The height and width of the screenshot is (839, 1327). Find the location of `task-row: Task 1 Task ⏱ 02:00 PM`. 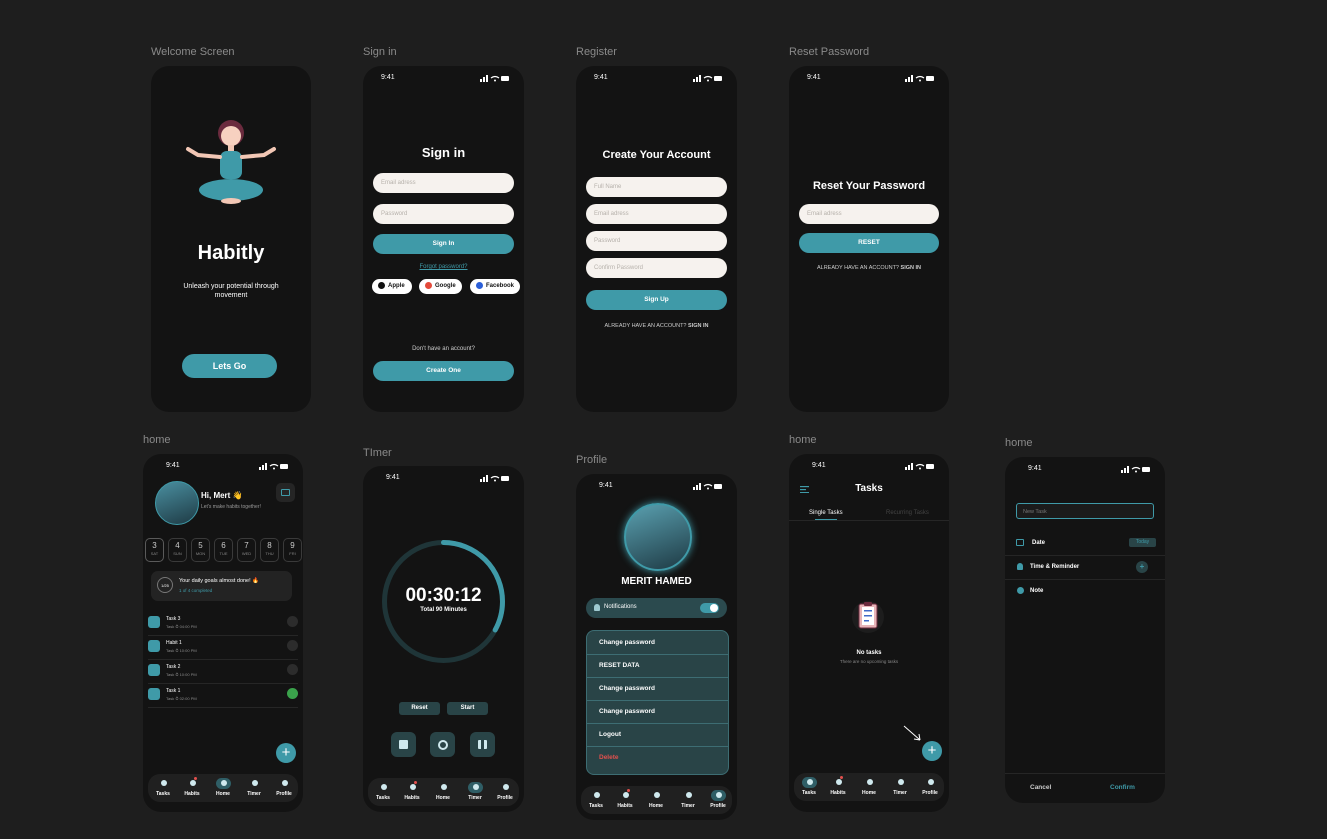

task-row: Task 1 Task ⏱ 02:00 PM is located at coordinates (223, 696).